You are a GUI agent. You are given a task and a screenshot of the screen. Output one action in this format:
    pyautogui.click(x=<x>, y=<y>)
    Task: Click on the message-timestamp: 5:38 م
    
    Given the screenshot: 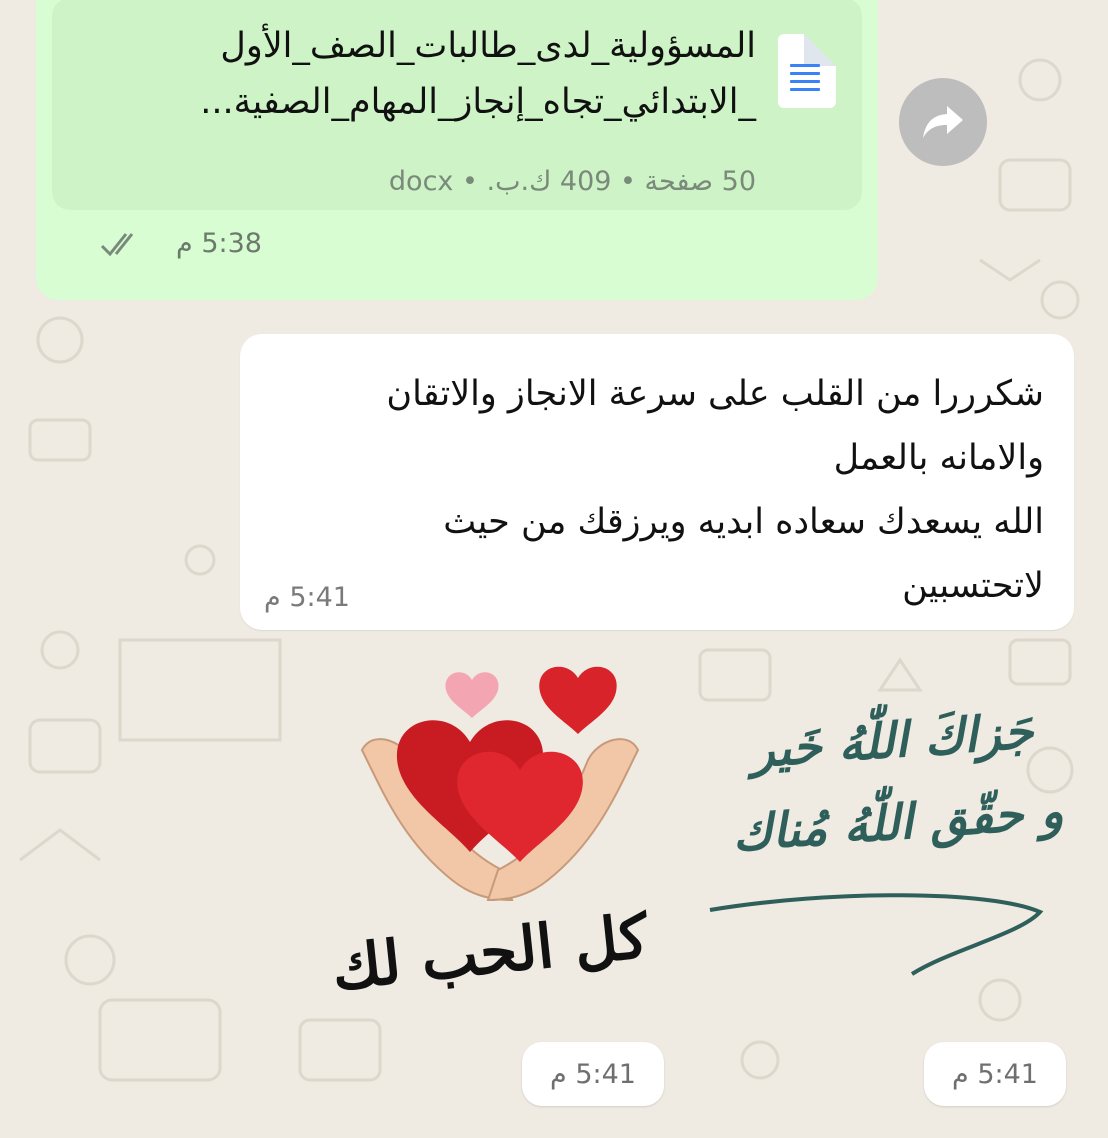 What is the action you would take?
    pyautogui.click(x=219, y=243)
    